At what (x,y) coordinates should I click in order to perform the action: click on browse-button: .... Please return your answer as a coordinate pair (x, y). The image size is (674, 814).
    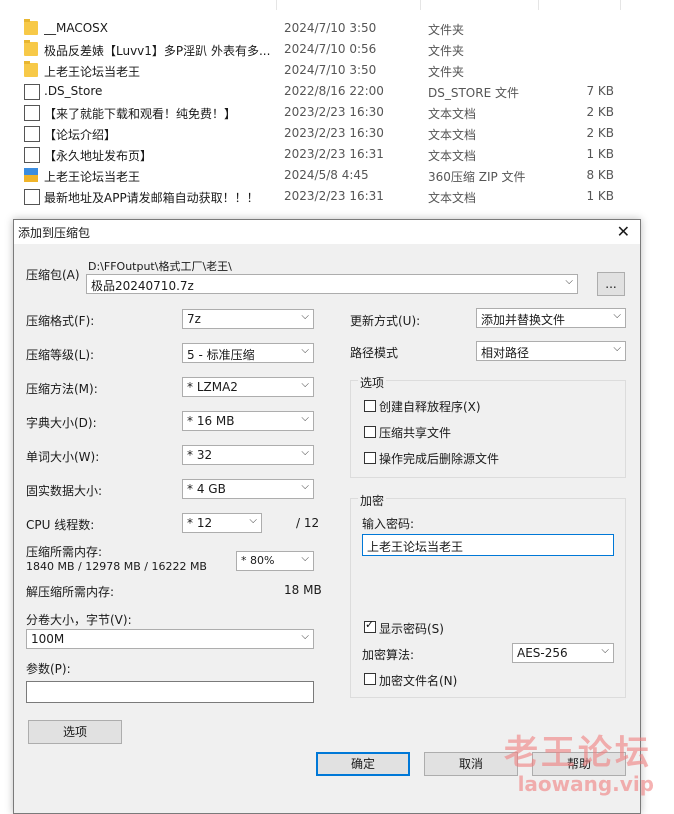
    Looking at the image, I should click on (611, 284).